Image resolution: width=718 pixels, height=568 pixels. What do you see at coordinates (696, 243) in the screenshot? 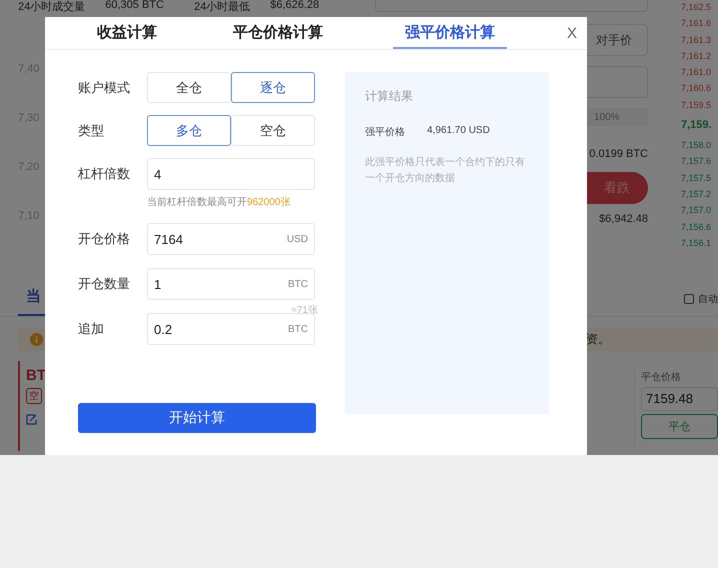
I see `bid-price: 7,156.1` at bounding box center [696, 243].